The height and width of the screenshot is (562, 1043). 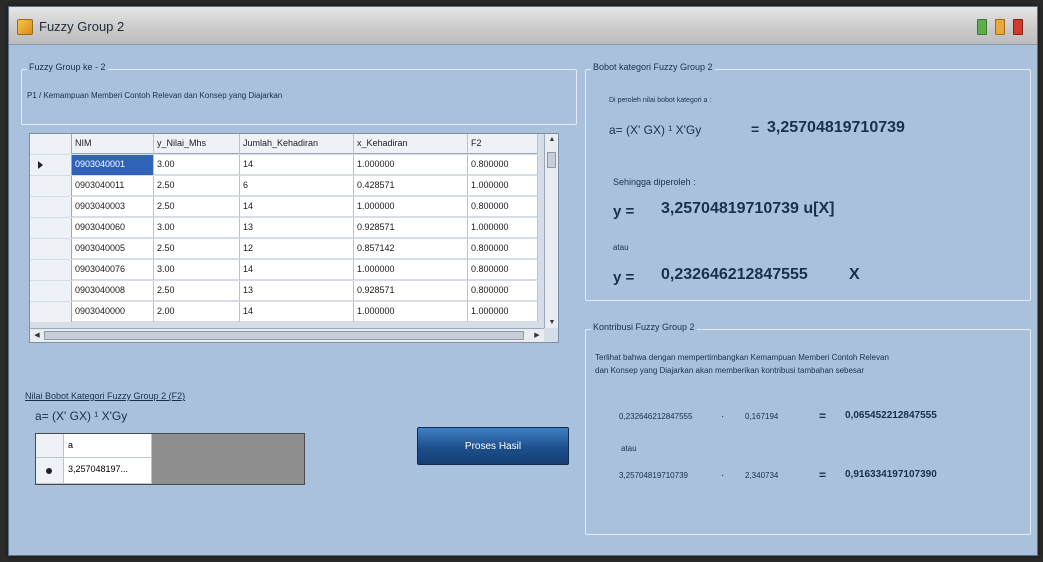 What do you see at coordinates (113, 291) in the screenshot?
I see `table-cell: 0903040008` at bounding box center [113, 291].